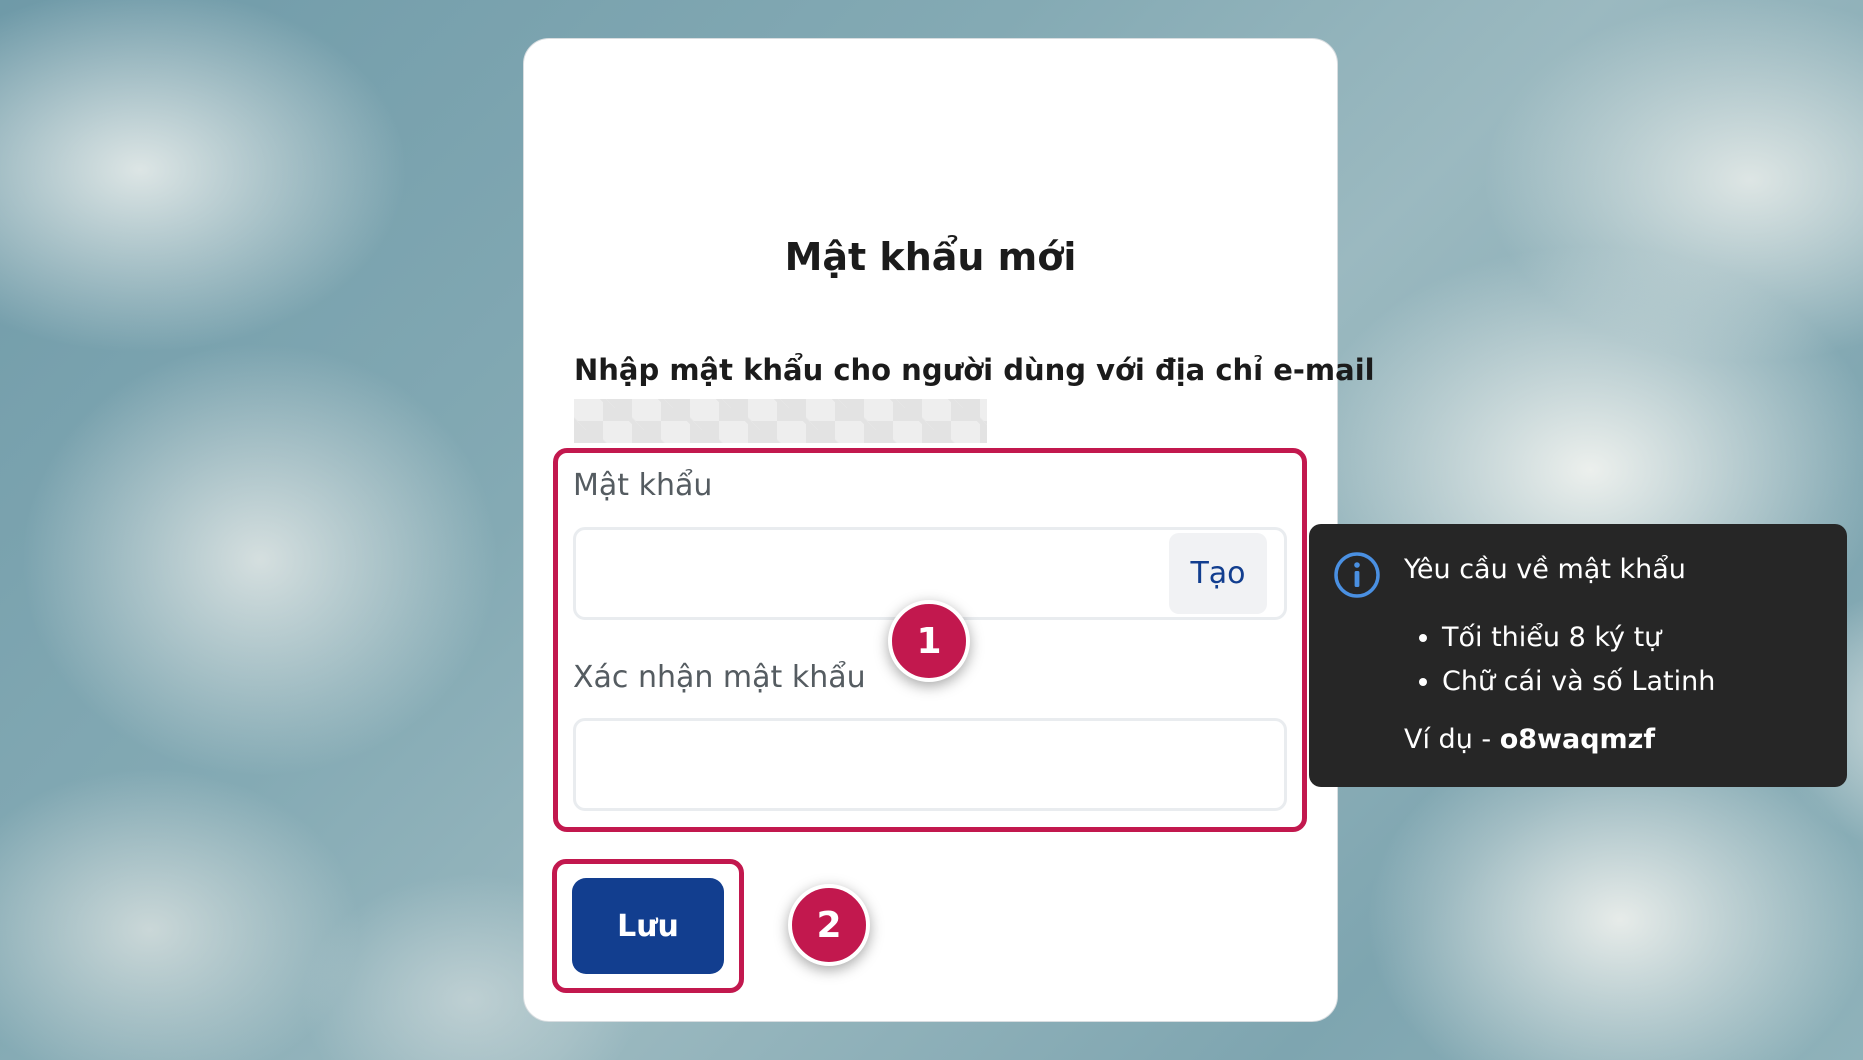 This screenshot has width=1863, height=1060. Describe the element at coordinates (1577, 739) in the screenshot. I see `example-value: o8waqmzf` at that location.